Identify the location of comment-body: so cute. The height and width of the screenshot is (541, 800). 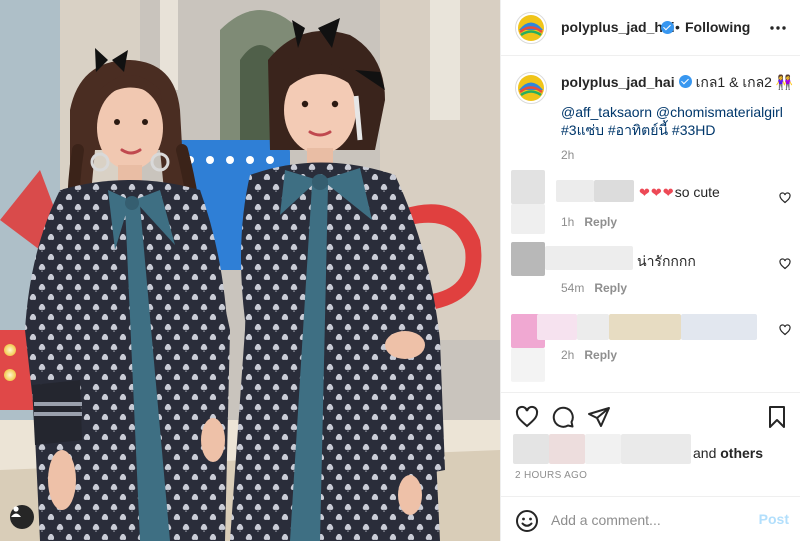
(697, 192).